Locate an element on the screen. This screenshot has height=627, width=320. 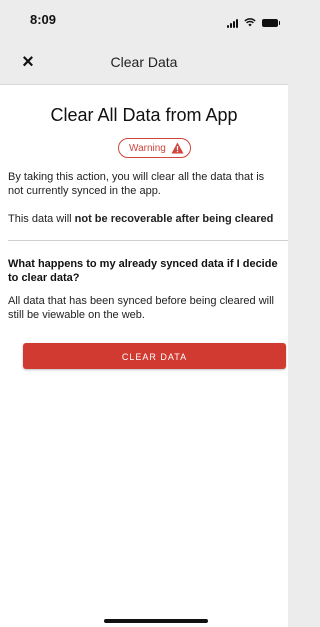
status-time: 8:09 is located at coordinates (43, 19).